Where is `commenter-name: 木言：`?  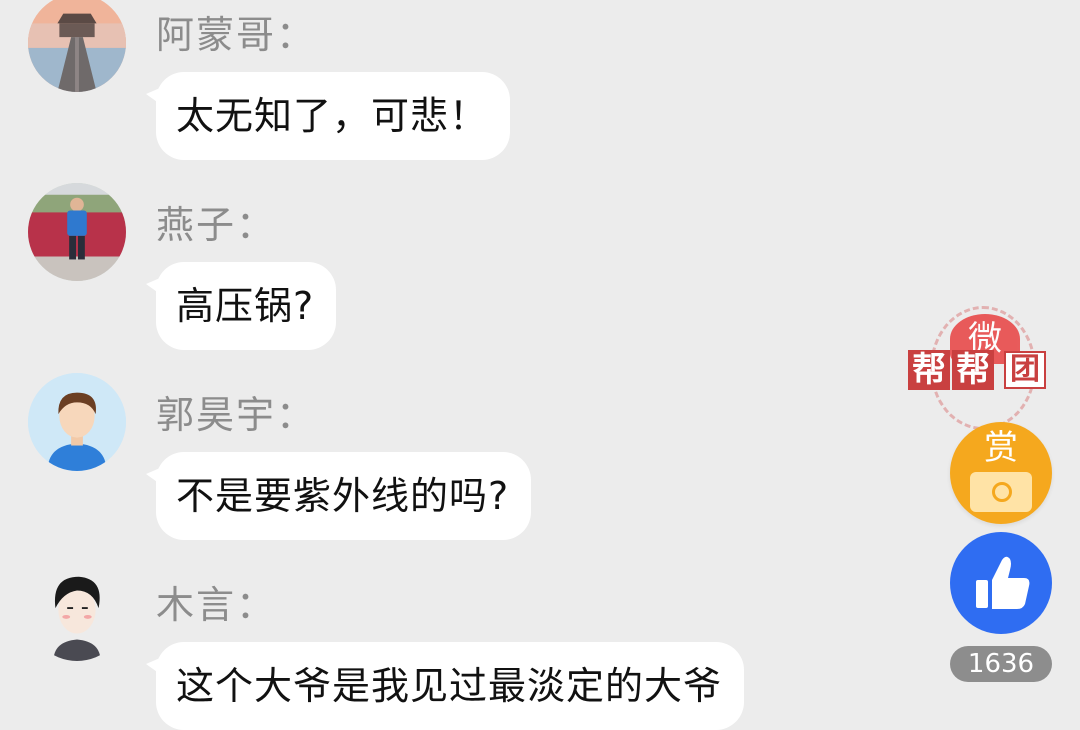 commenter-name: 木言： is located at coordinates (216, 605).